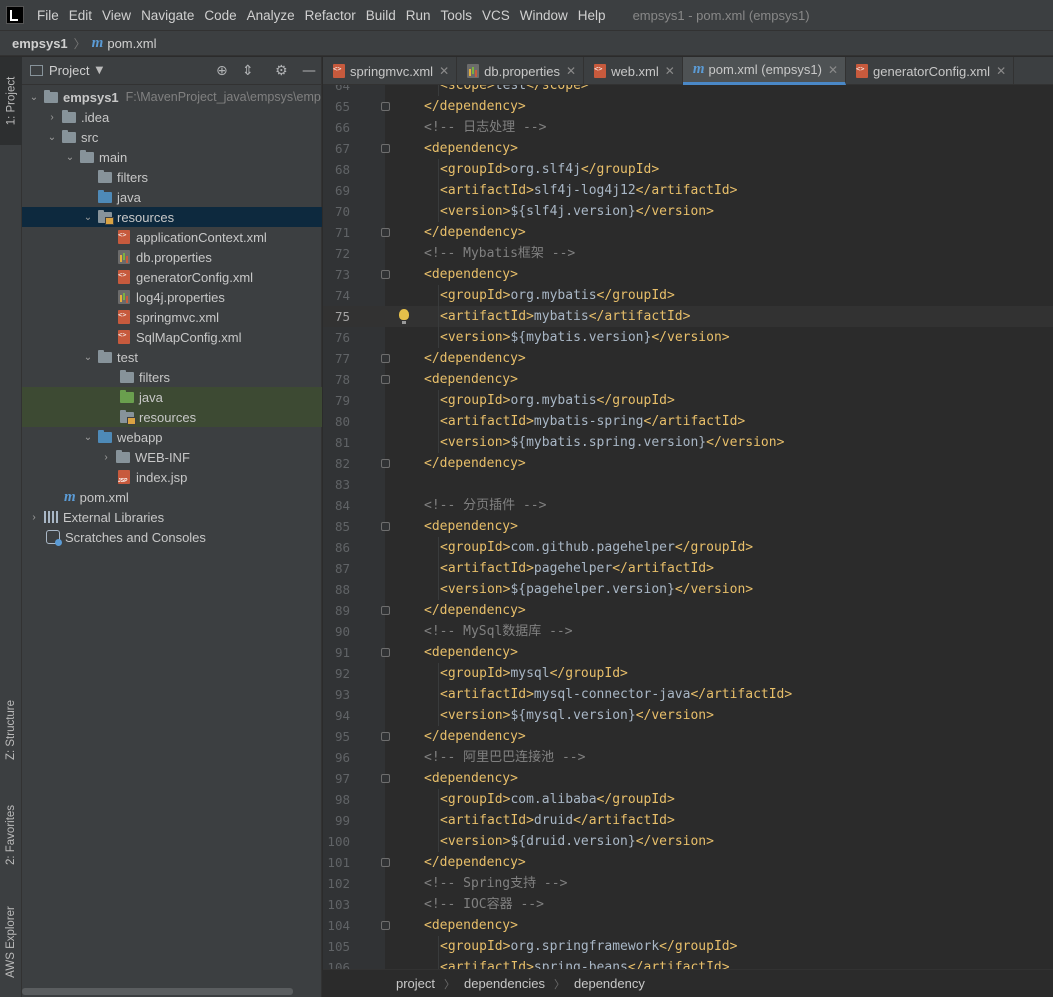  Describe the element at coordinates (248, 71) in the screenshot. I see `collapse-all-icon: ⇕` at that location.